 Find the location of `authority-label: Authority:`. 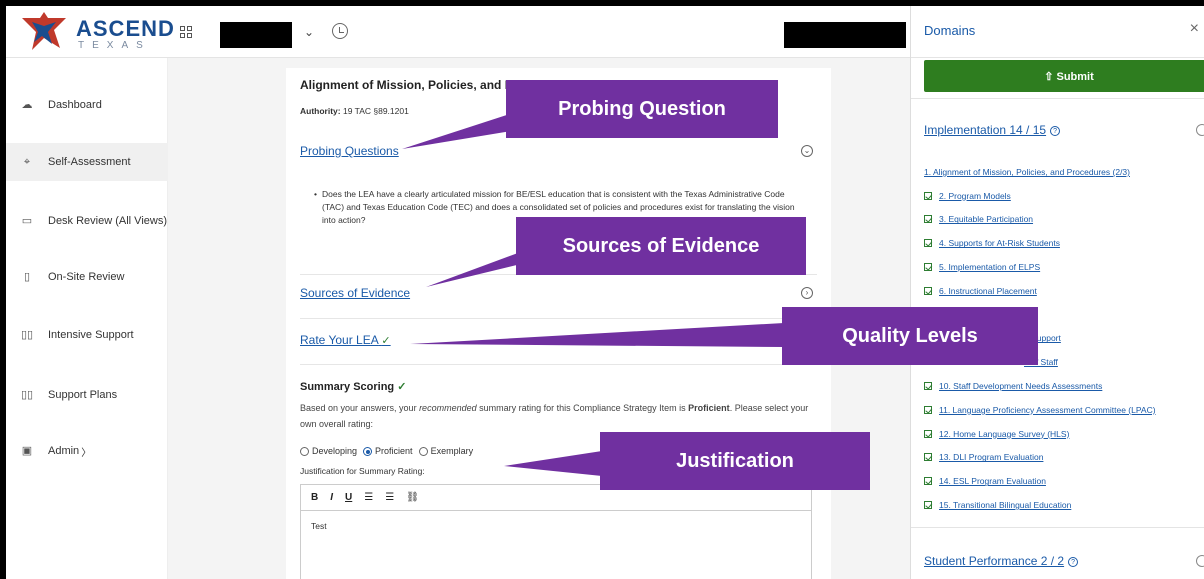

authority-label: Authority: is located at coordinates (320, 111).